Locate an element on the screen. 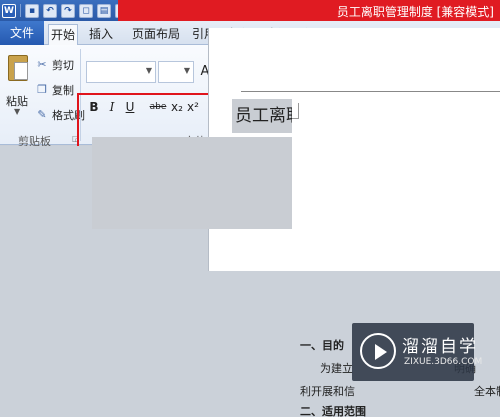  print-icon: ▤ is located at coordinates (104, 10).